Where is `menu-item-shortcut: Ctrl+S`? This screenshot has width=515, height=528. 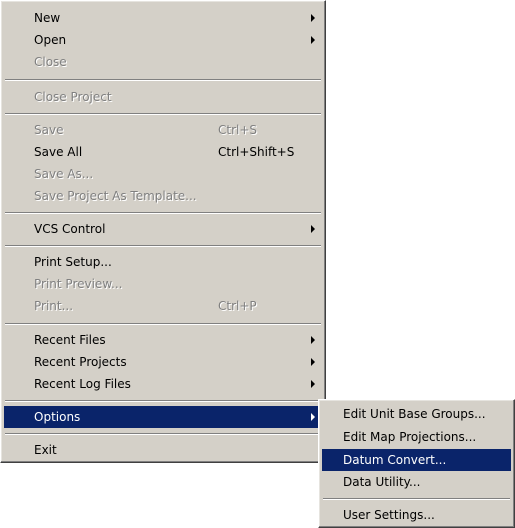
menu-item-shortcut: Ctrl+S is located at coordinates (238, 130).